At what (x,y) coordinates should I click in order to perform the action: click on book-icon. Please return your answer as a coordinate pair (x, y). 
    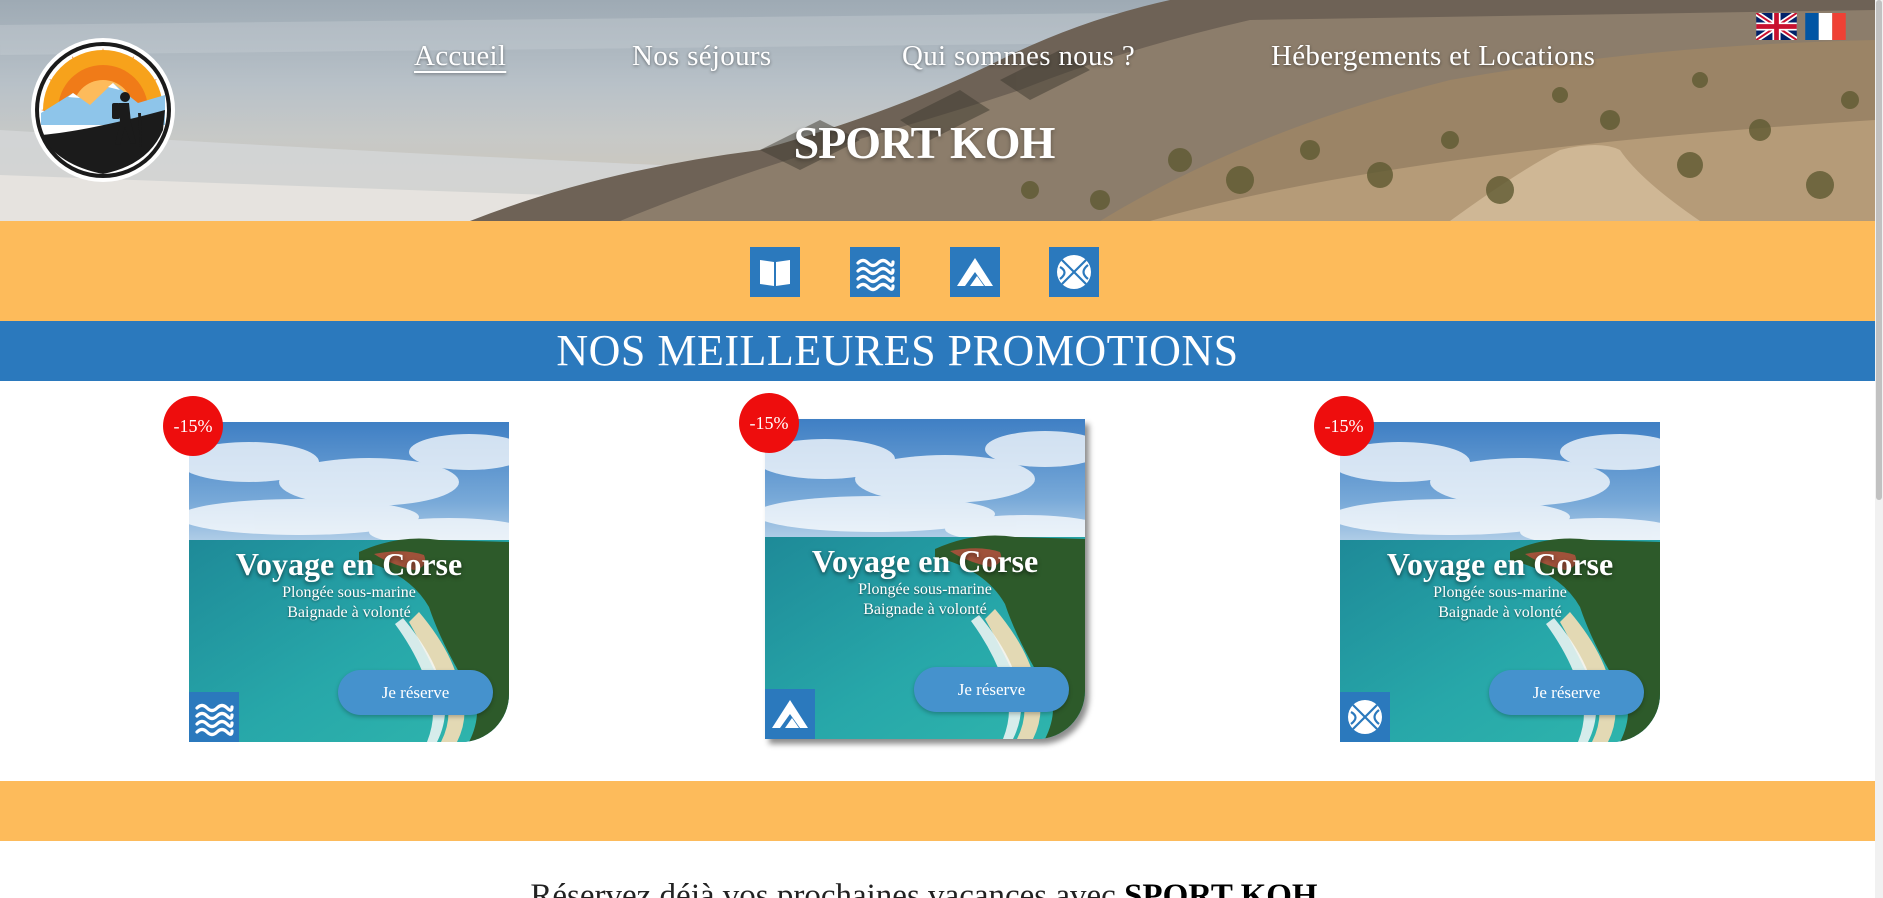
    Looking at the image, I should click on (775, 272).